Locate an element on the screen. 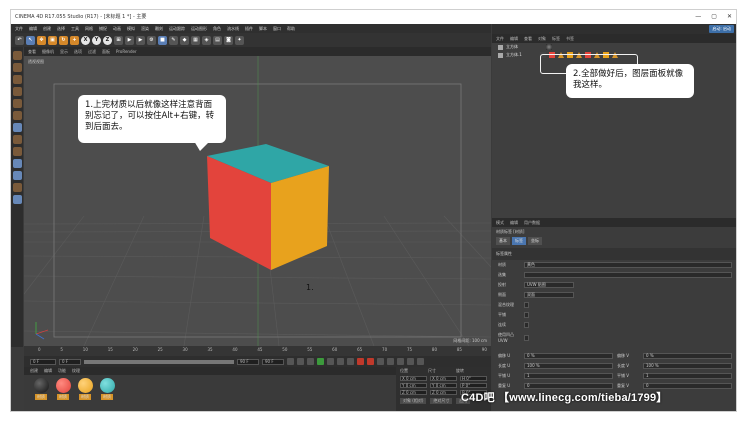  menu-simulate: 模拟 is located at coordinates (131, 28).